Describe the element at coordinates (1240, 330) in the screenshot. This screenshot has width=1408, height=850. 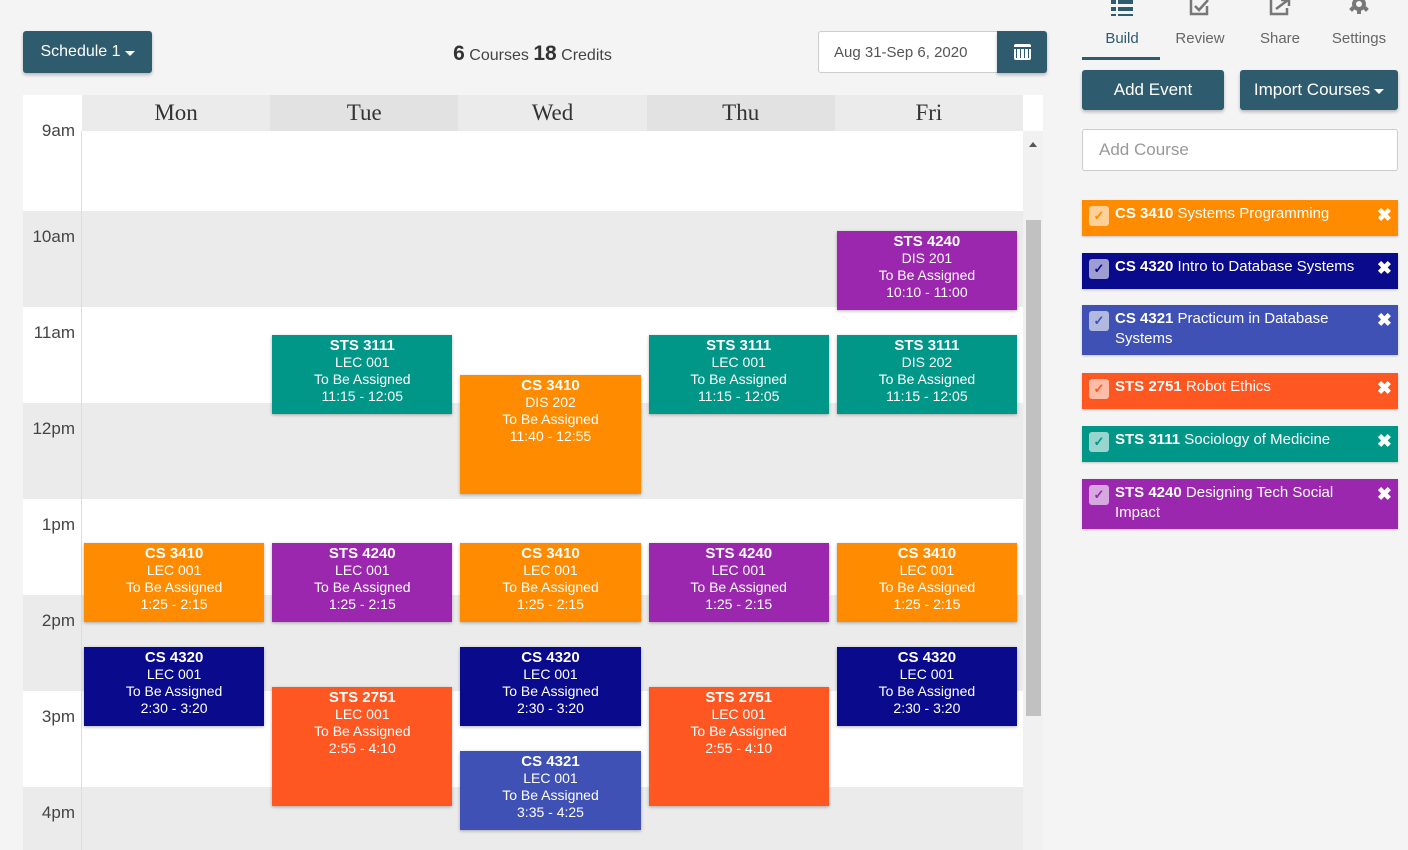
I see `course-item: ✓ CS 4321 Practicum in Database Systems ✖` at that location.